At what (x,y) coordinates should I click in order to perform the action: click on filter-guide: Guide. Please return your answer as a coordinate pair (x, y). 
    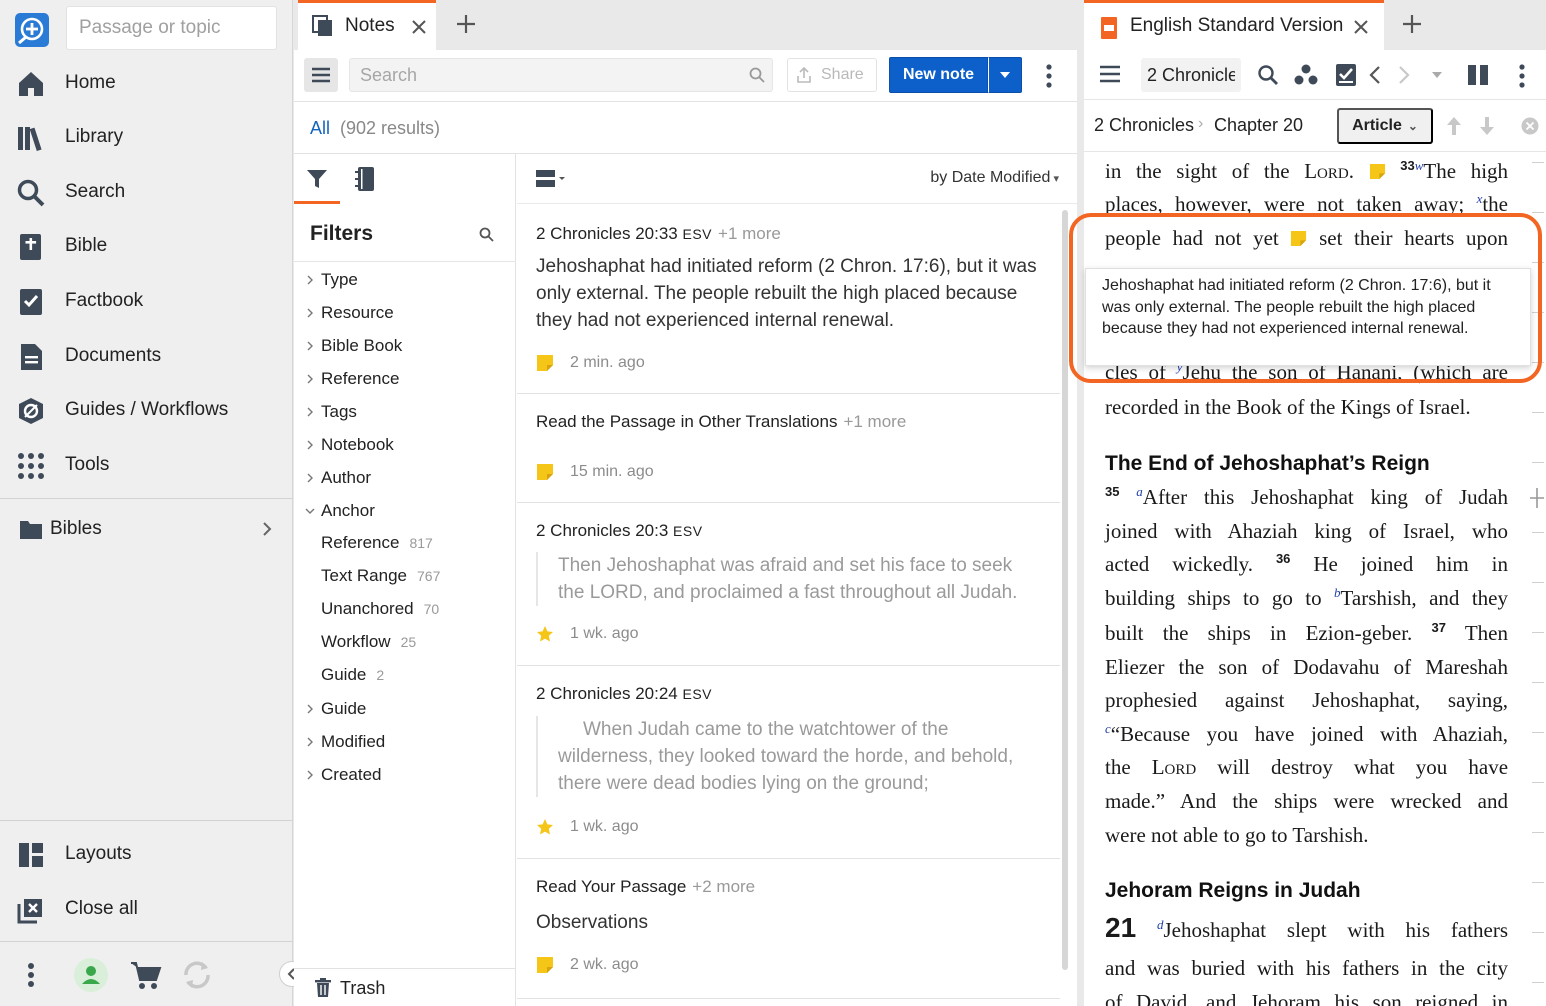
    Looking at the image, I should click on (343, 709).